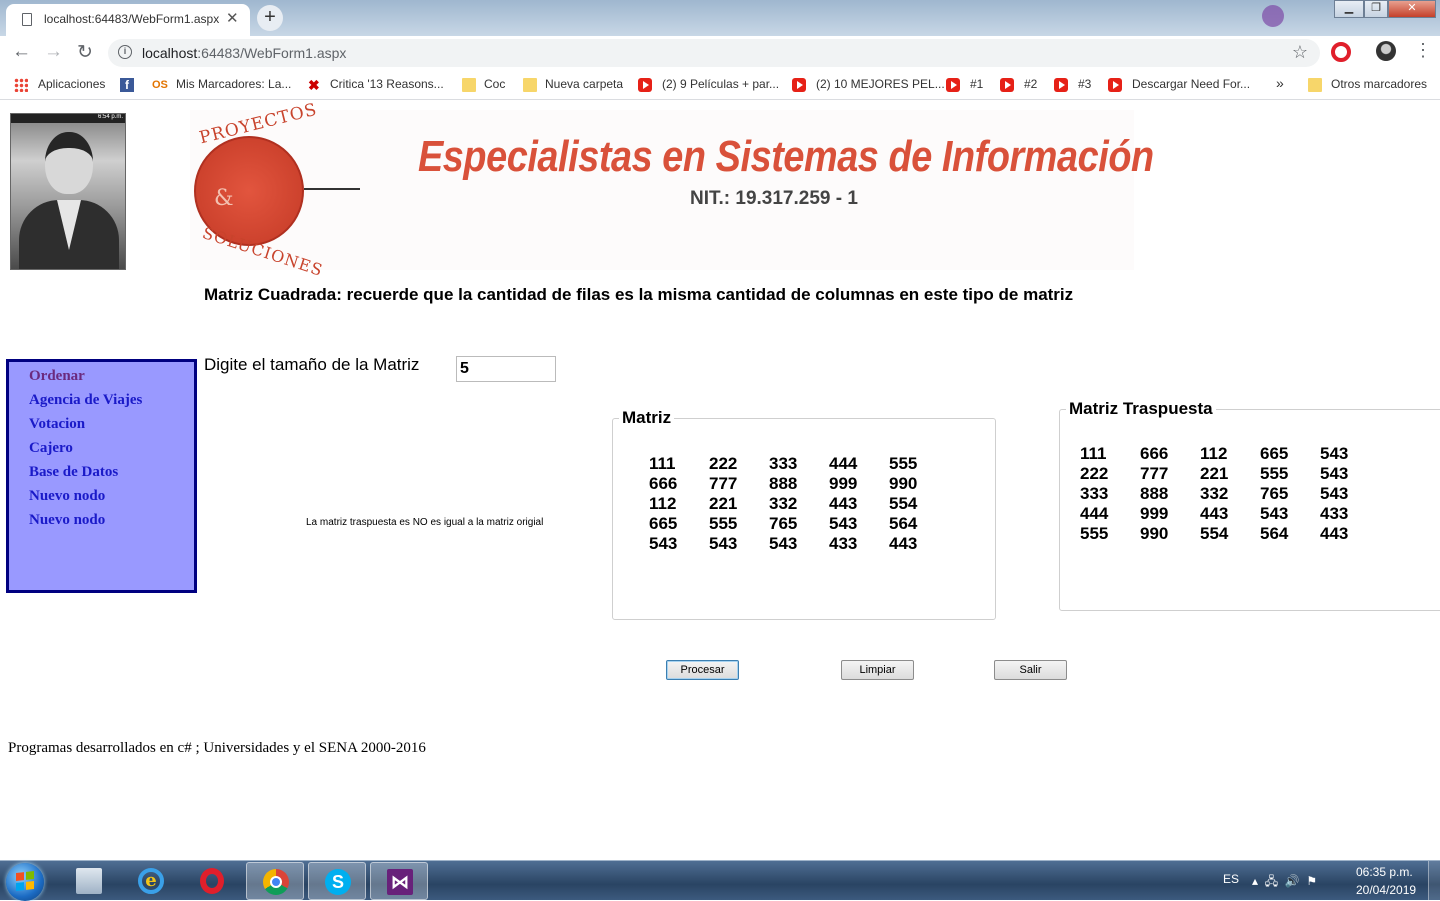  What do you see at coordinates (244, 53) in the screenshot?
I see `address-url: localhost:64483/WebForm1.aspx` at bounding box center [244, 53].